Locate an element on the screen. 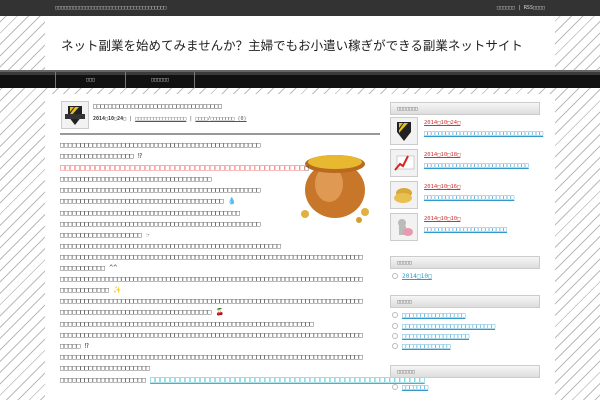 The height and width of the screenshot is (400, 600). article-category: □□□□□□□□□□□□□□□□□ is located at coordinates (160, 119).